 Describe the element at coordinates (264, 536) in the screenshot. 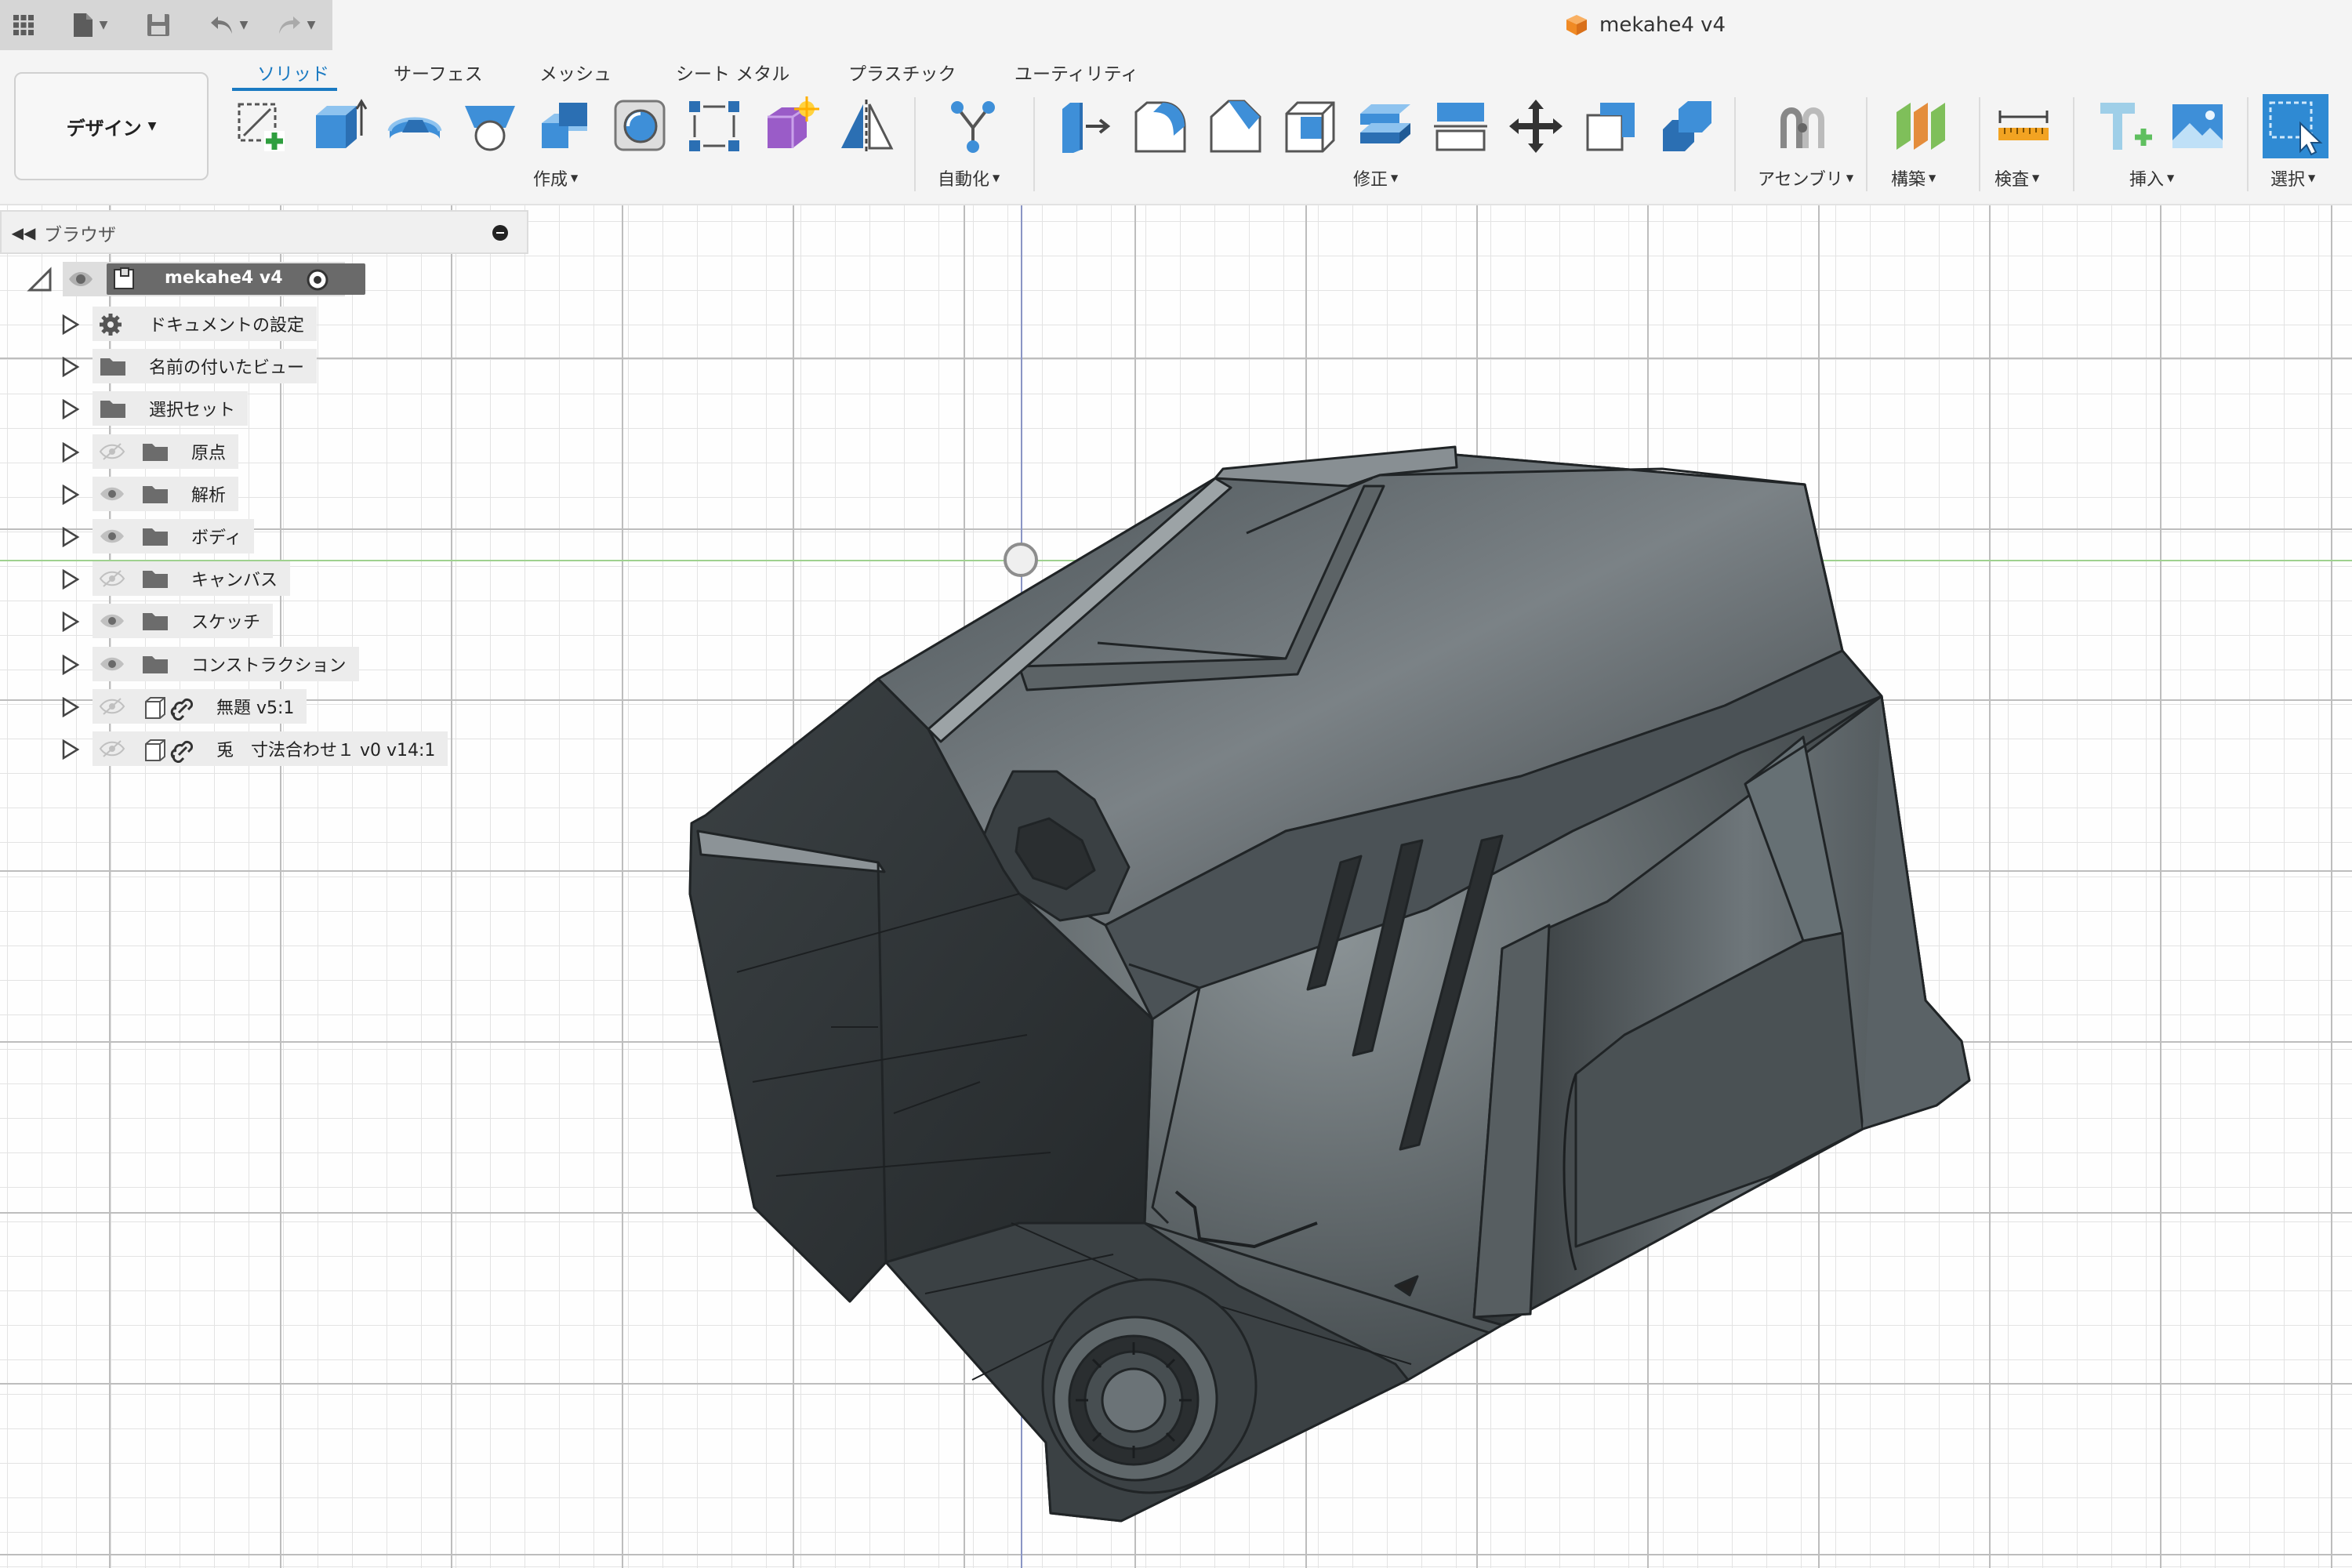

I see `browser-item: ボディ` at that location.